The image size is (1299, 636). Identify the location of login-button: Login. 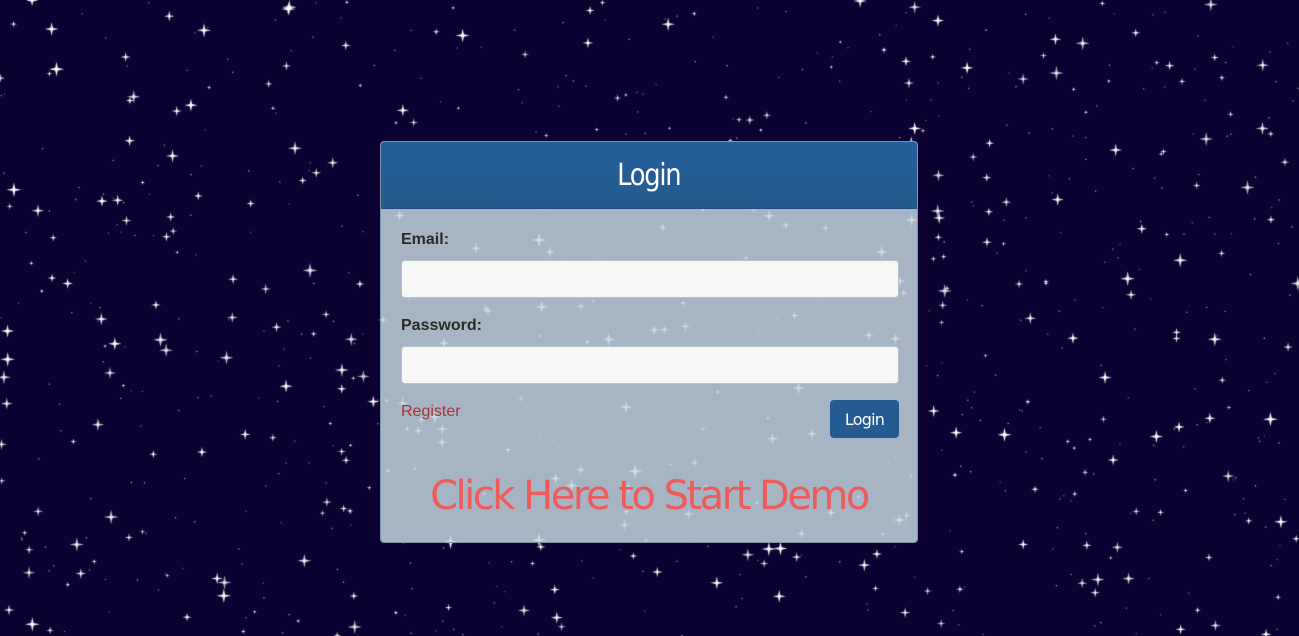
(864, 419).